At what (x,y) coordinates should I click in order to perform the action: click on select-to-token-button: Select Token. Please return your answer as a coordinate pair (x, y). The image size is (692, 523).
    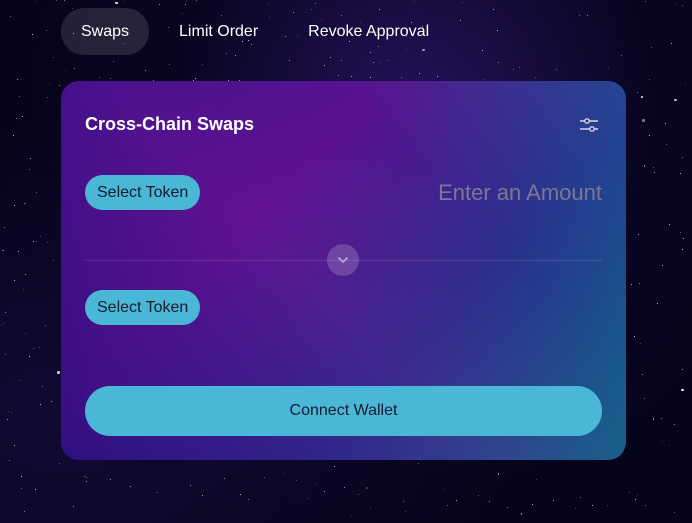
    Looking at the image, I should click on (143, 307).